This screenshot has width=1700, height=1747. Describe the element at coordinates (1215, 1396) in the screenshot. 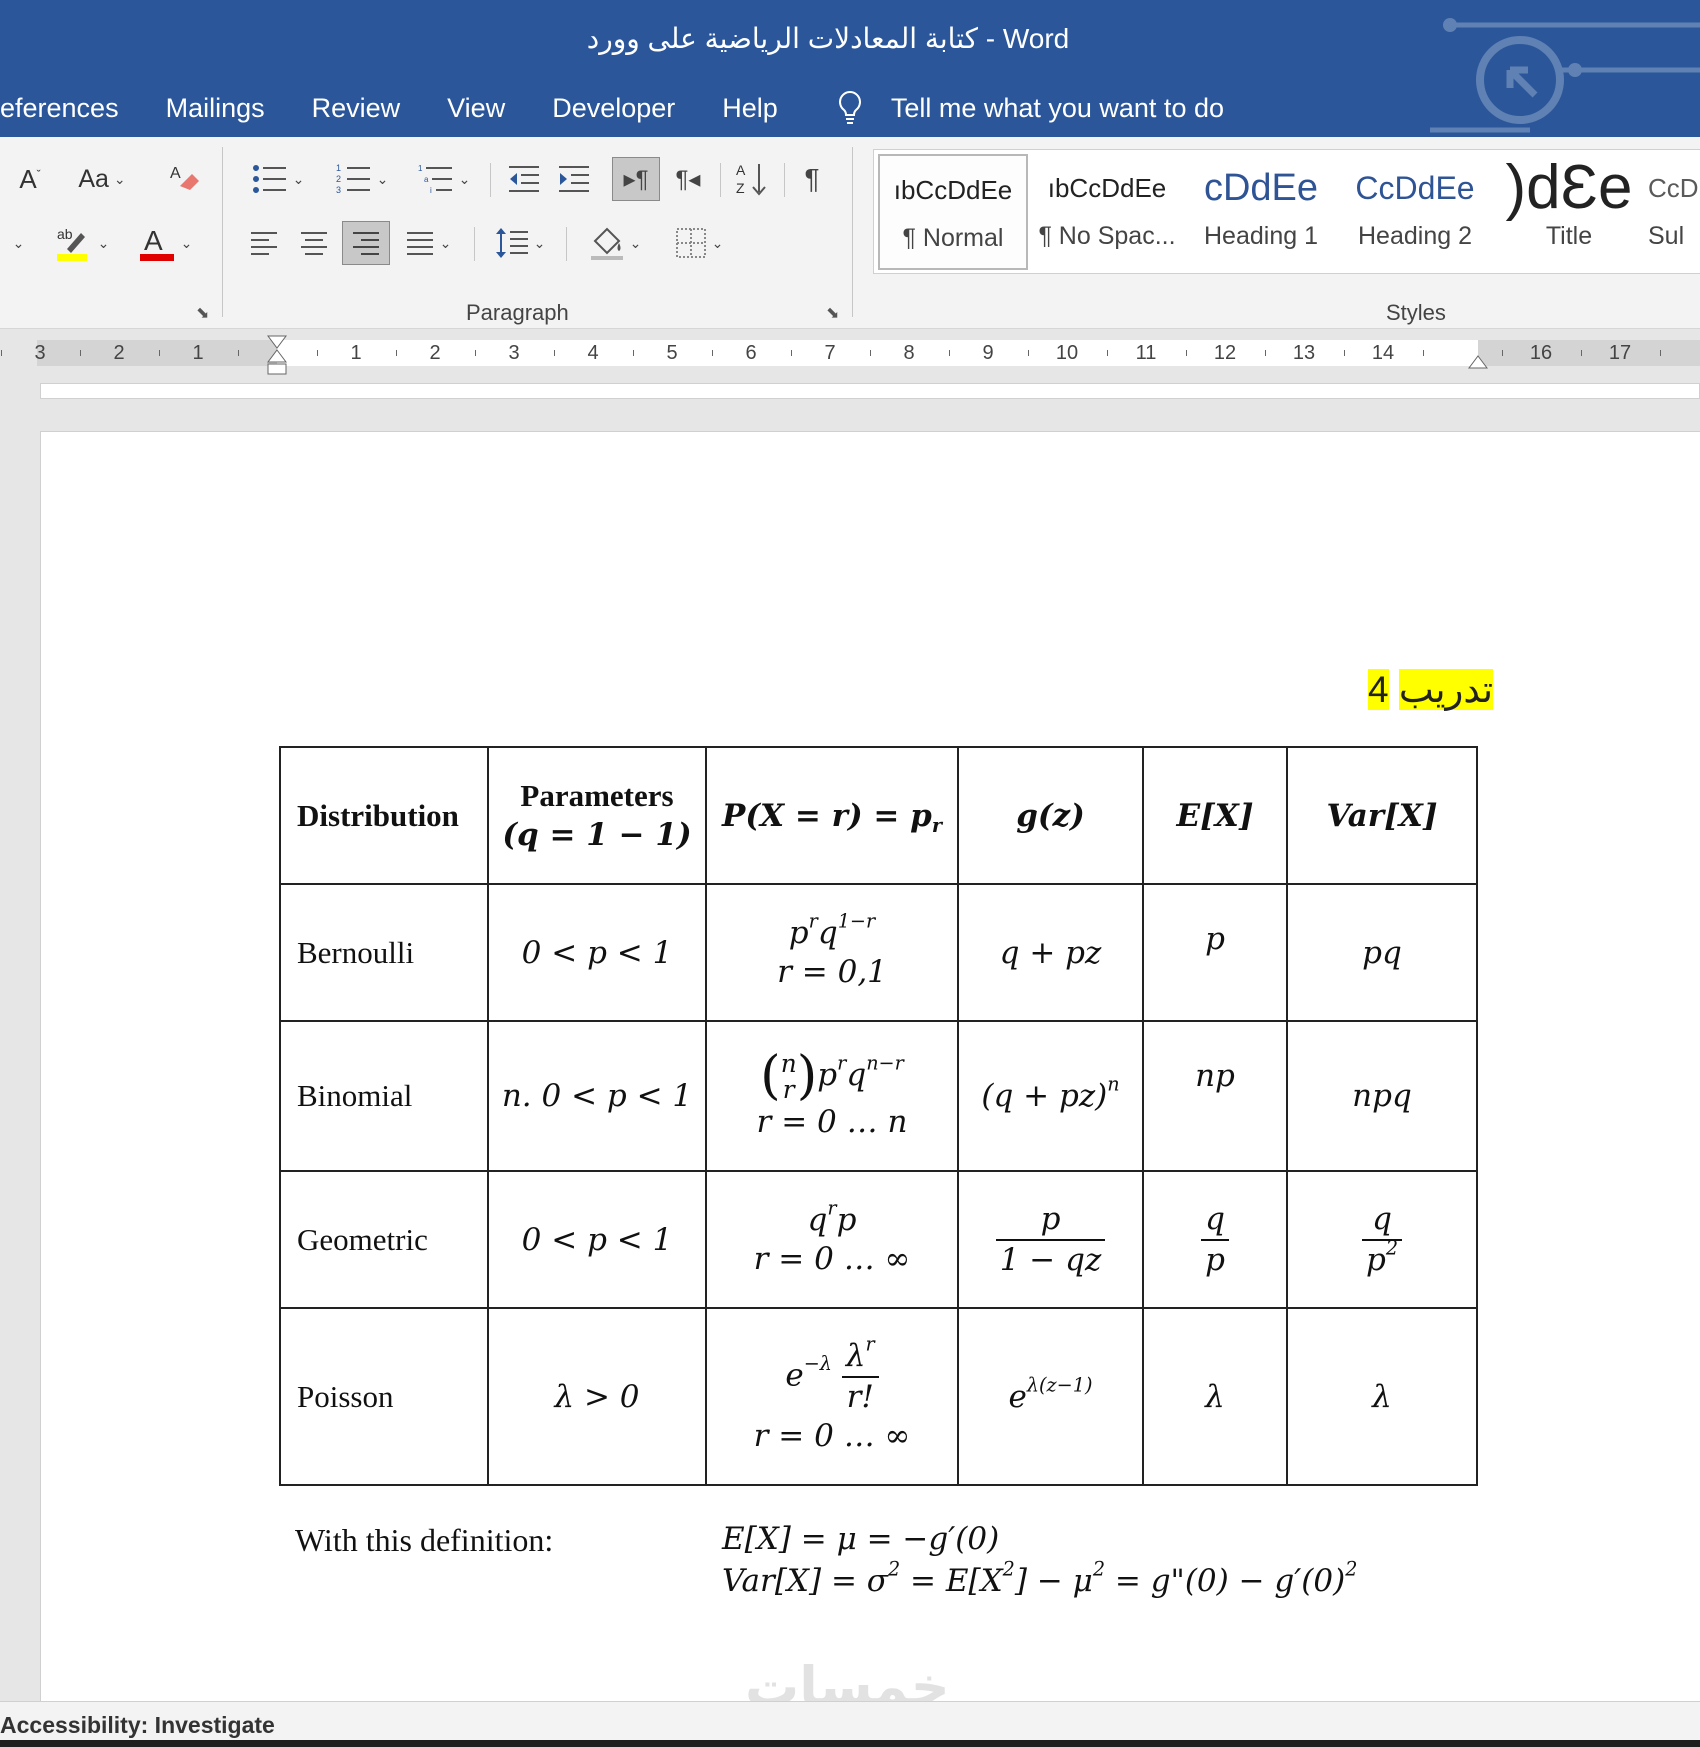

I see `ex-cell: λ` at that location.